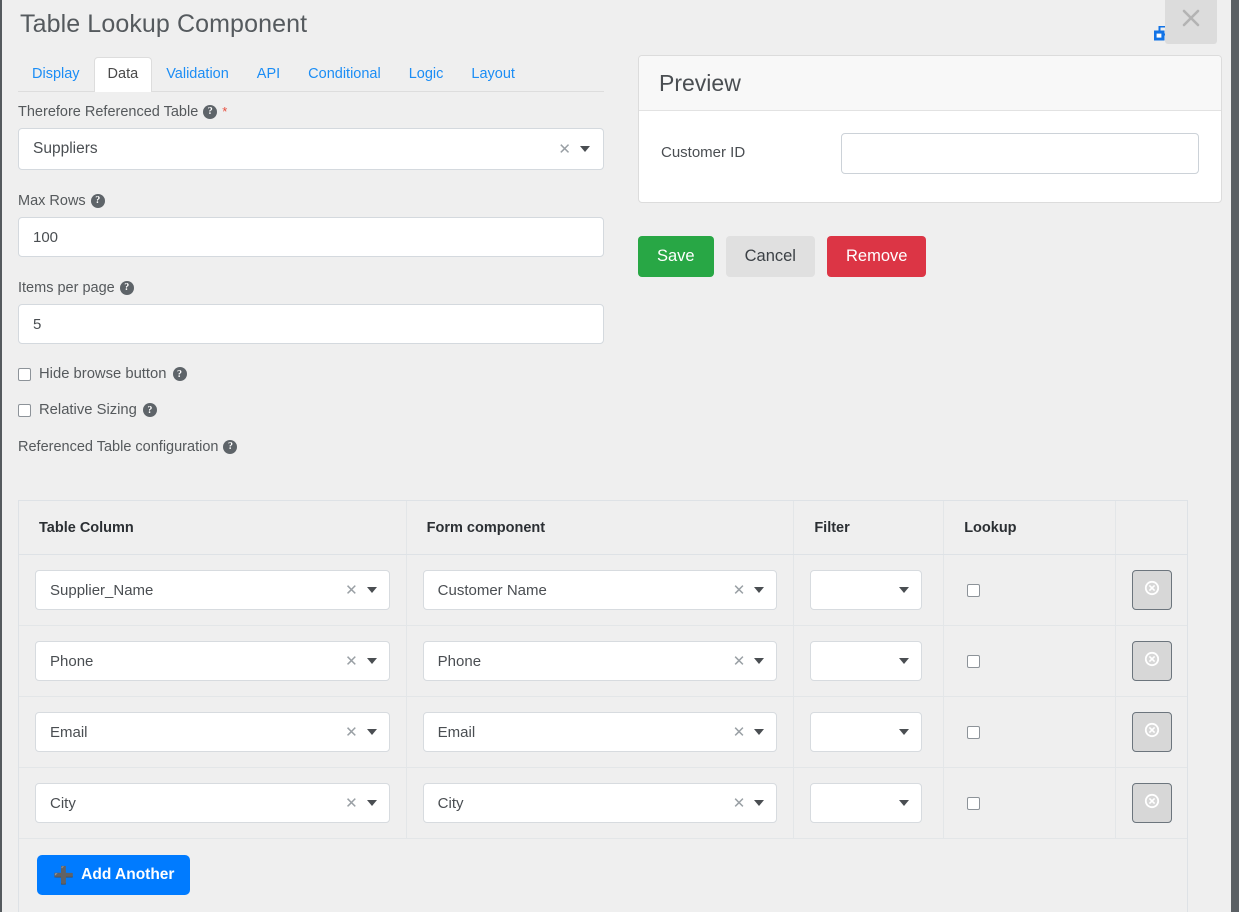 This screenshot has height=912, width=1239. I want to click on items-per-page-label: Items per page ?, so click(311, 288).